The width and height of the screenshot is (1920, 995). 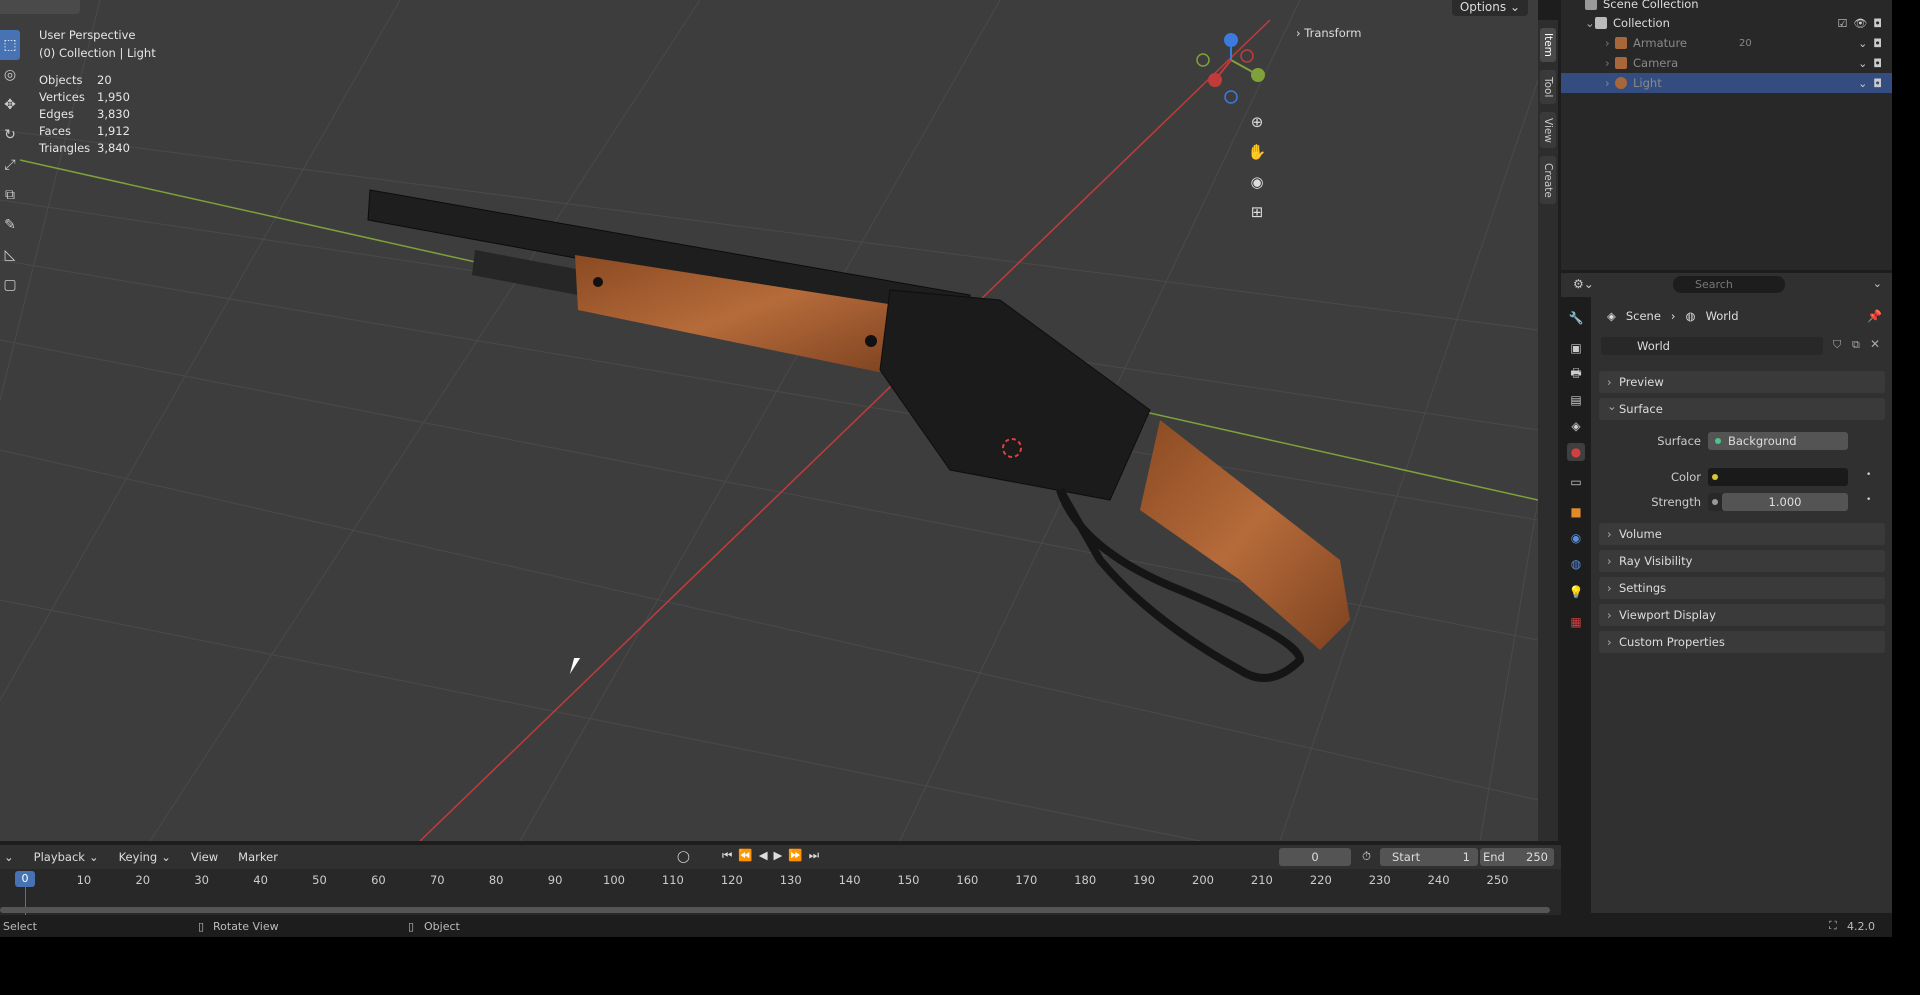 What do you see at coordinates (1726, 83) in the screenshot?
I see `outliner-item-light: › Light ⌄ ◘` at bounding box center [1726, 83].